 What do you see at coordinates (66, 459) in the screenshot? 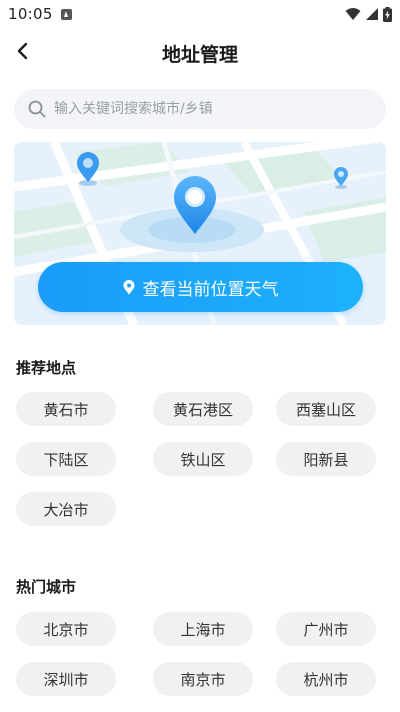
I see `recommended-chip: 下陆区` at bounding box center [66, 459].